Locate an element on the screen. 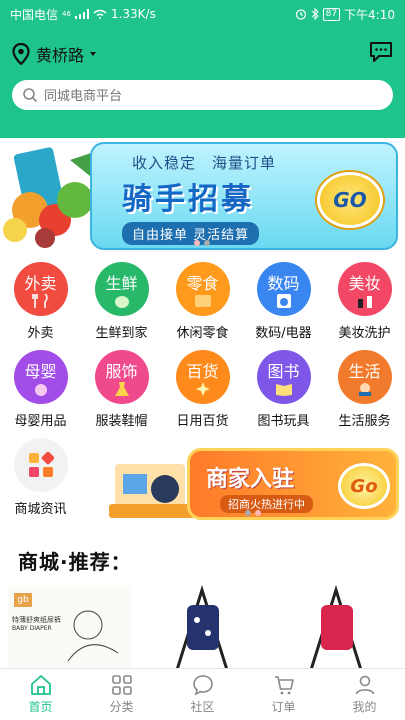 Image resolution: width=405 pixels, height=720 pixels. location-name: 黄桥路 is located at coordinates (60, 55).